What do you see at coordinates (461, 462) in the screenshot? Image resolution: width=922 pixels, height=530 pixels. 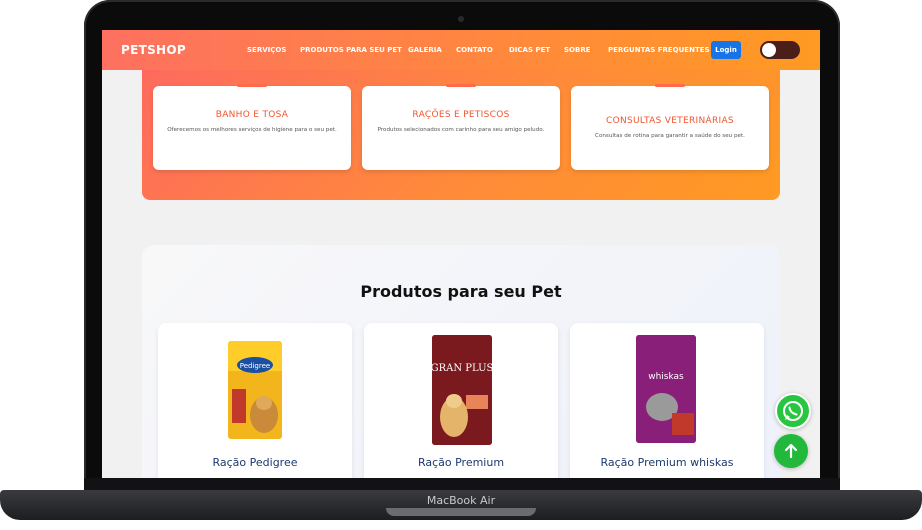 I see `product-name: Ração Premium` at bounding box center [461, 462].